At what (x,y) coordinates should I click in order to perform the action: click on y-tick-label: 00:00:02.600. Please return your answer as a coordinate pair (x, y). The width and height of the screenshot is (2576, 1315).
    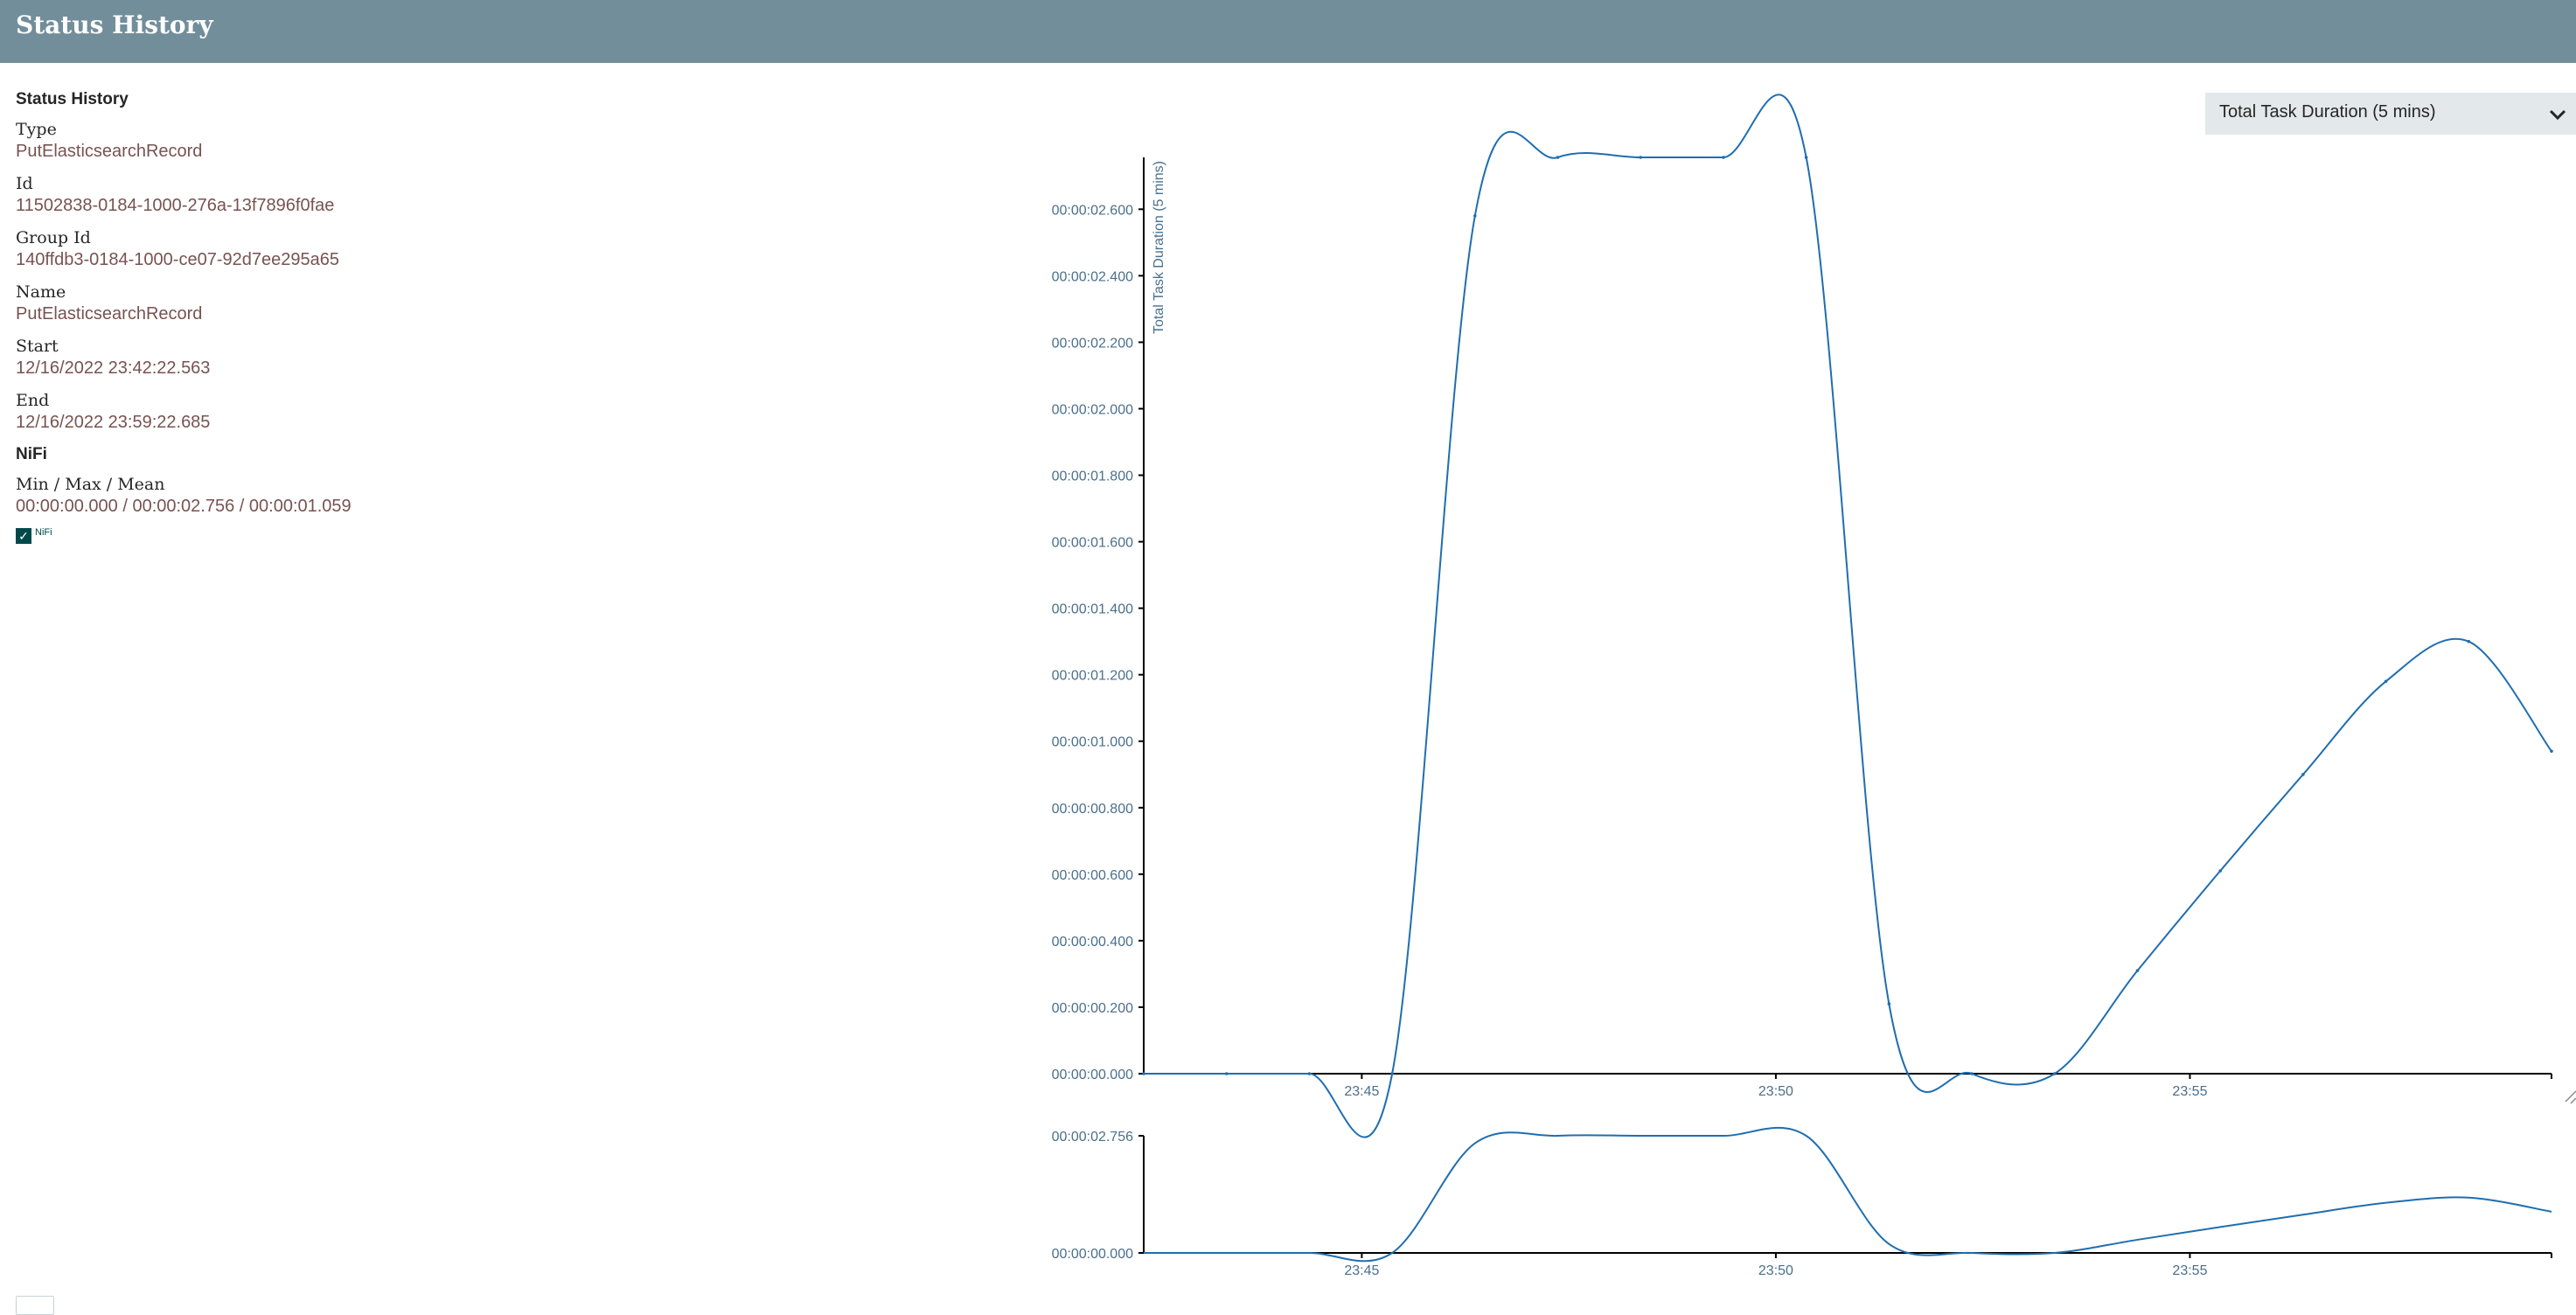
    Looking at the image, I should click on (1093, 210).